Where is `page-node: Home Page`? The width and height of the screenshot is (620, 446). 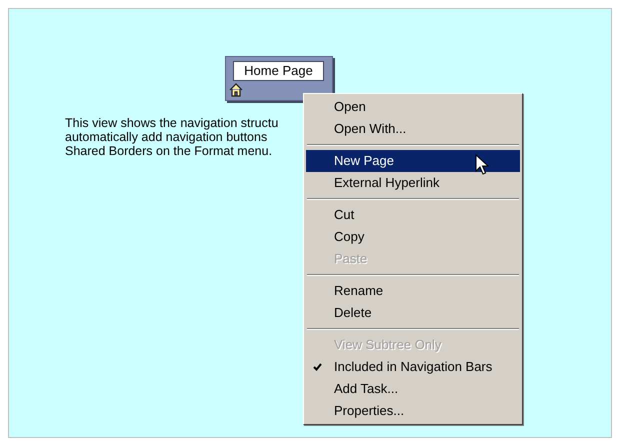 page-node: Home Page is located at coordinates (279, 78).